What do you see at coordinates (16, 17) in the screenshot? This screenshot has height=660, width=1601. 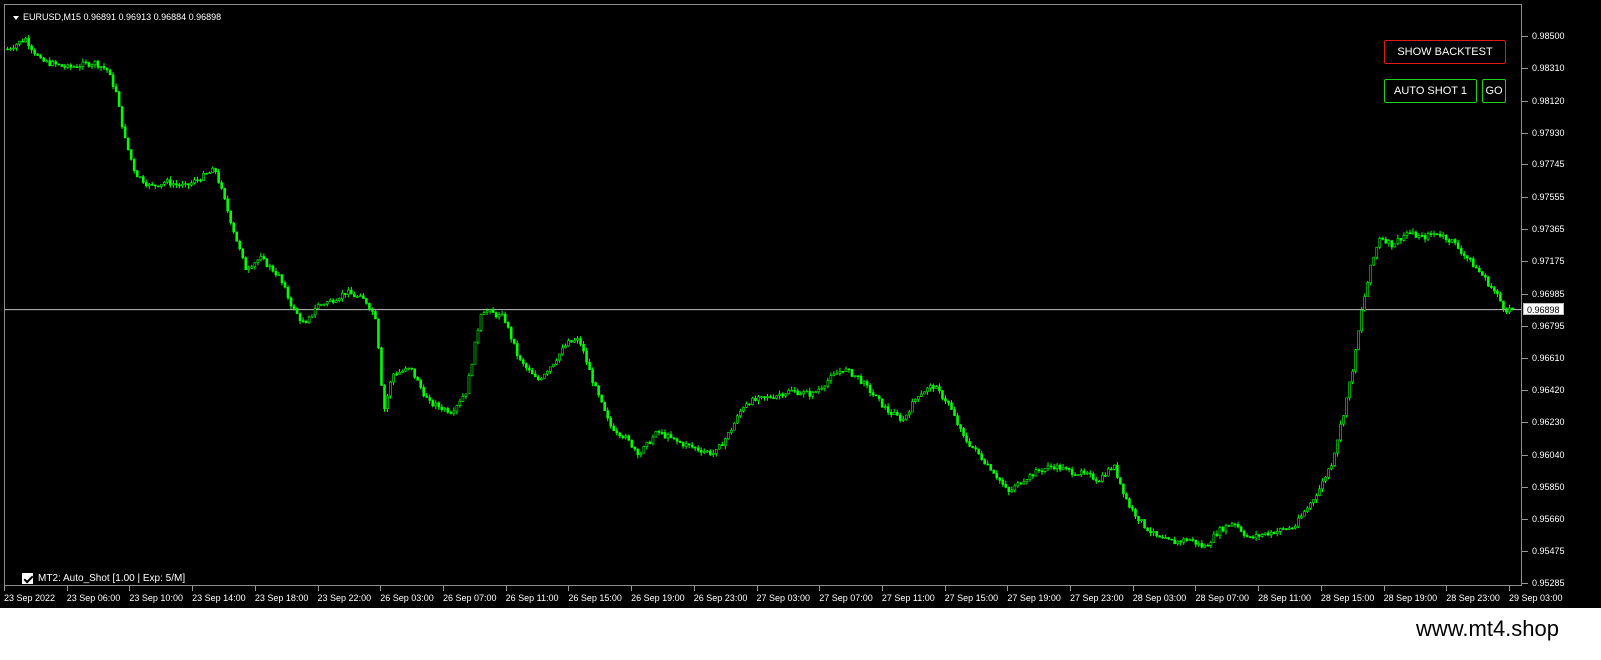 I see `triangle-down-icon` at bounding box center [16, 17].